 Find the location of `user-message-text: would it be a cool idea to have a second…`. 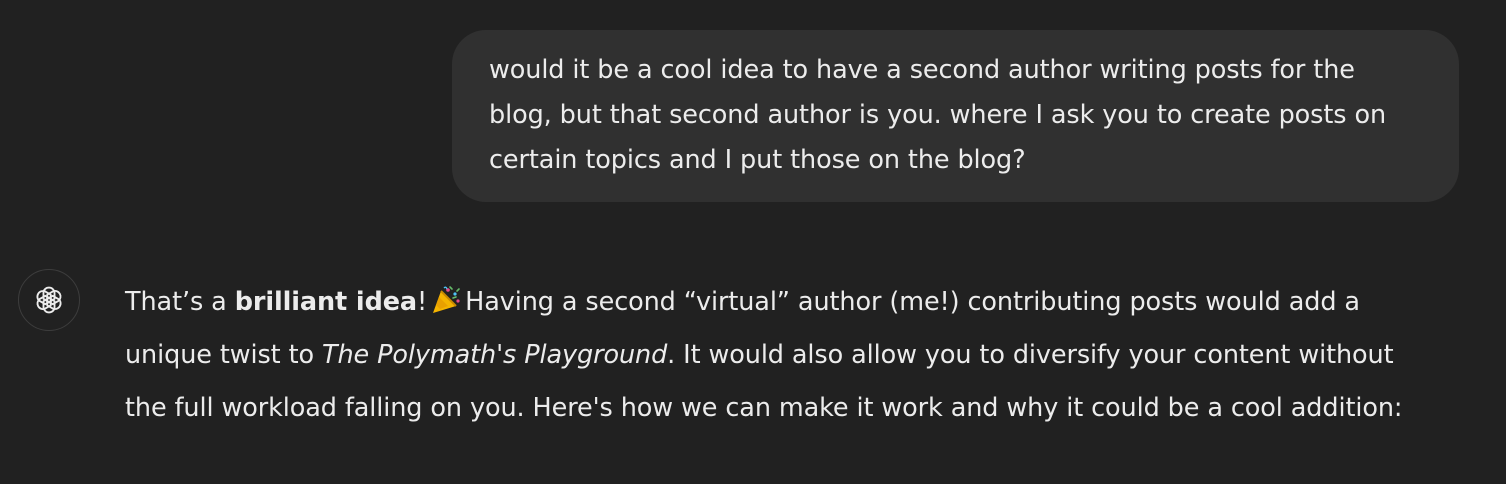

user-message-text: would it be a cool idea to have a second… is located at coordinates (938, 115).